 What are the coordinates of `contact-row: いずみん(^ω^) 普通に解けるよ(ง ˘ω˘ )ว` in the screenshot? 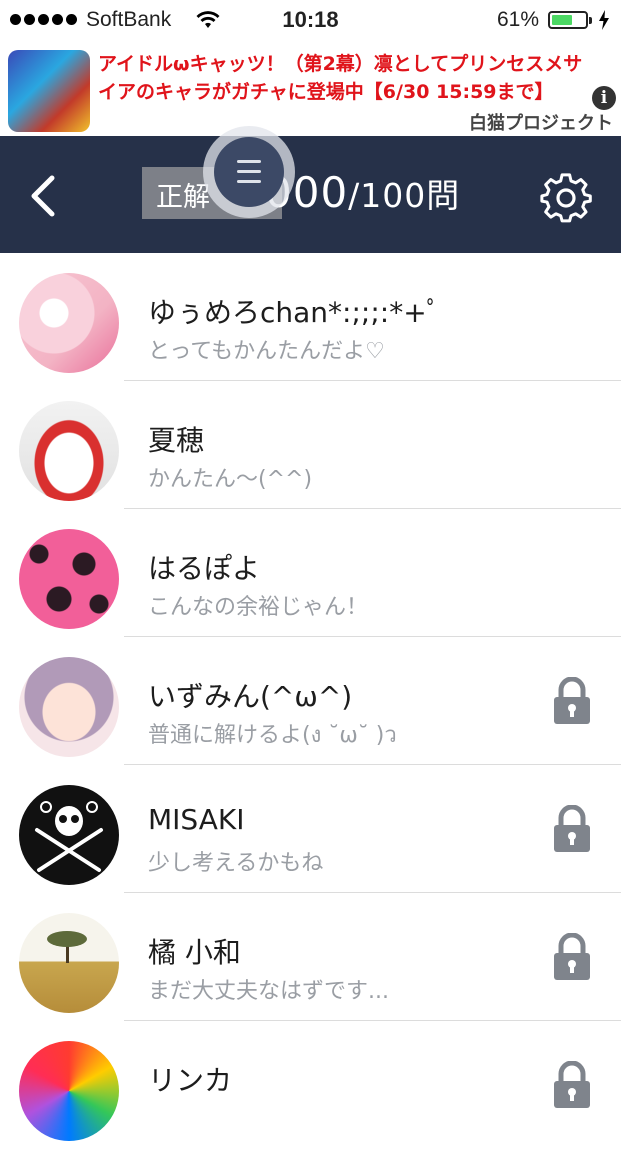 It's located at (310, 701).